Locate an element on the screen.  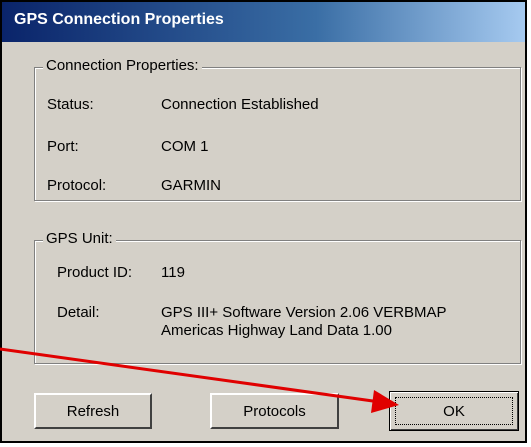
product-id-value: 119 is located at coordinates (173, 272).